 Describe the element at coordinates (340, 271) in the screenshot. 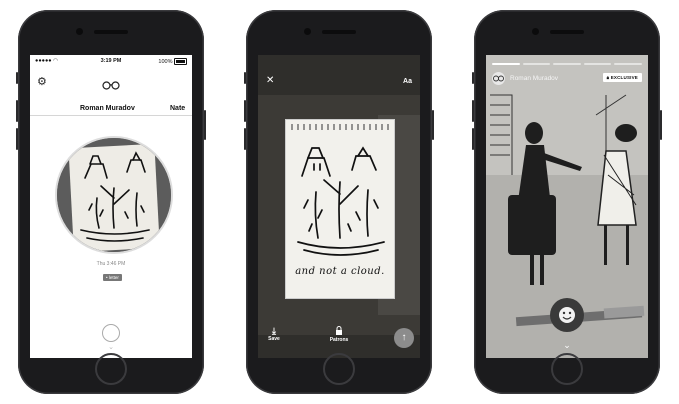

I see `sketch-caption: and not a cloud.` at that location.